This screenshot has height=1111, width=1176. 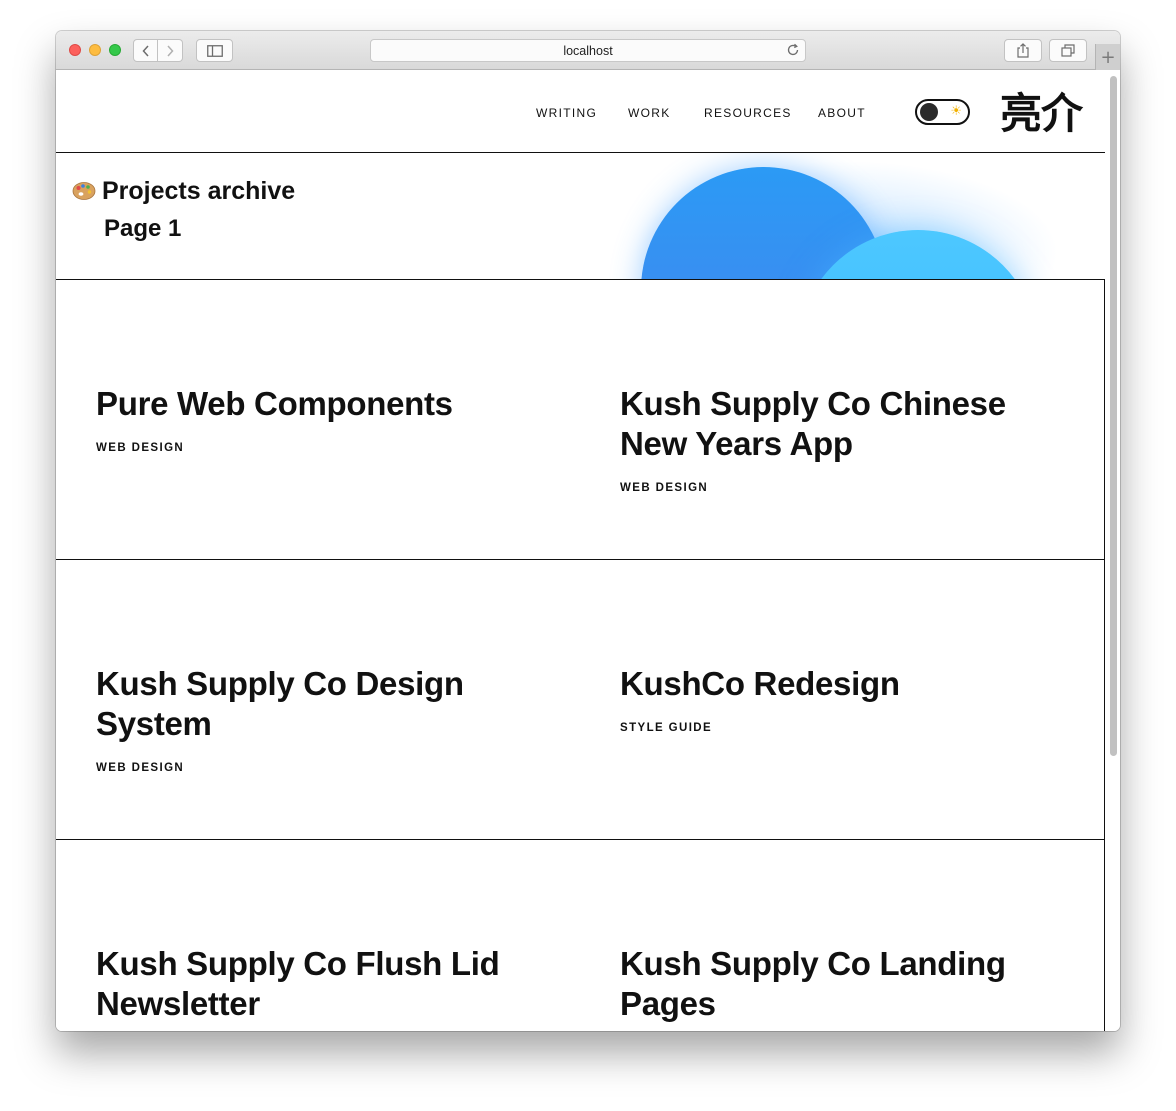 I want to click on sidebar-toggle-button, so click(x=214, y=50).